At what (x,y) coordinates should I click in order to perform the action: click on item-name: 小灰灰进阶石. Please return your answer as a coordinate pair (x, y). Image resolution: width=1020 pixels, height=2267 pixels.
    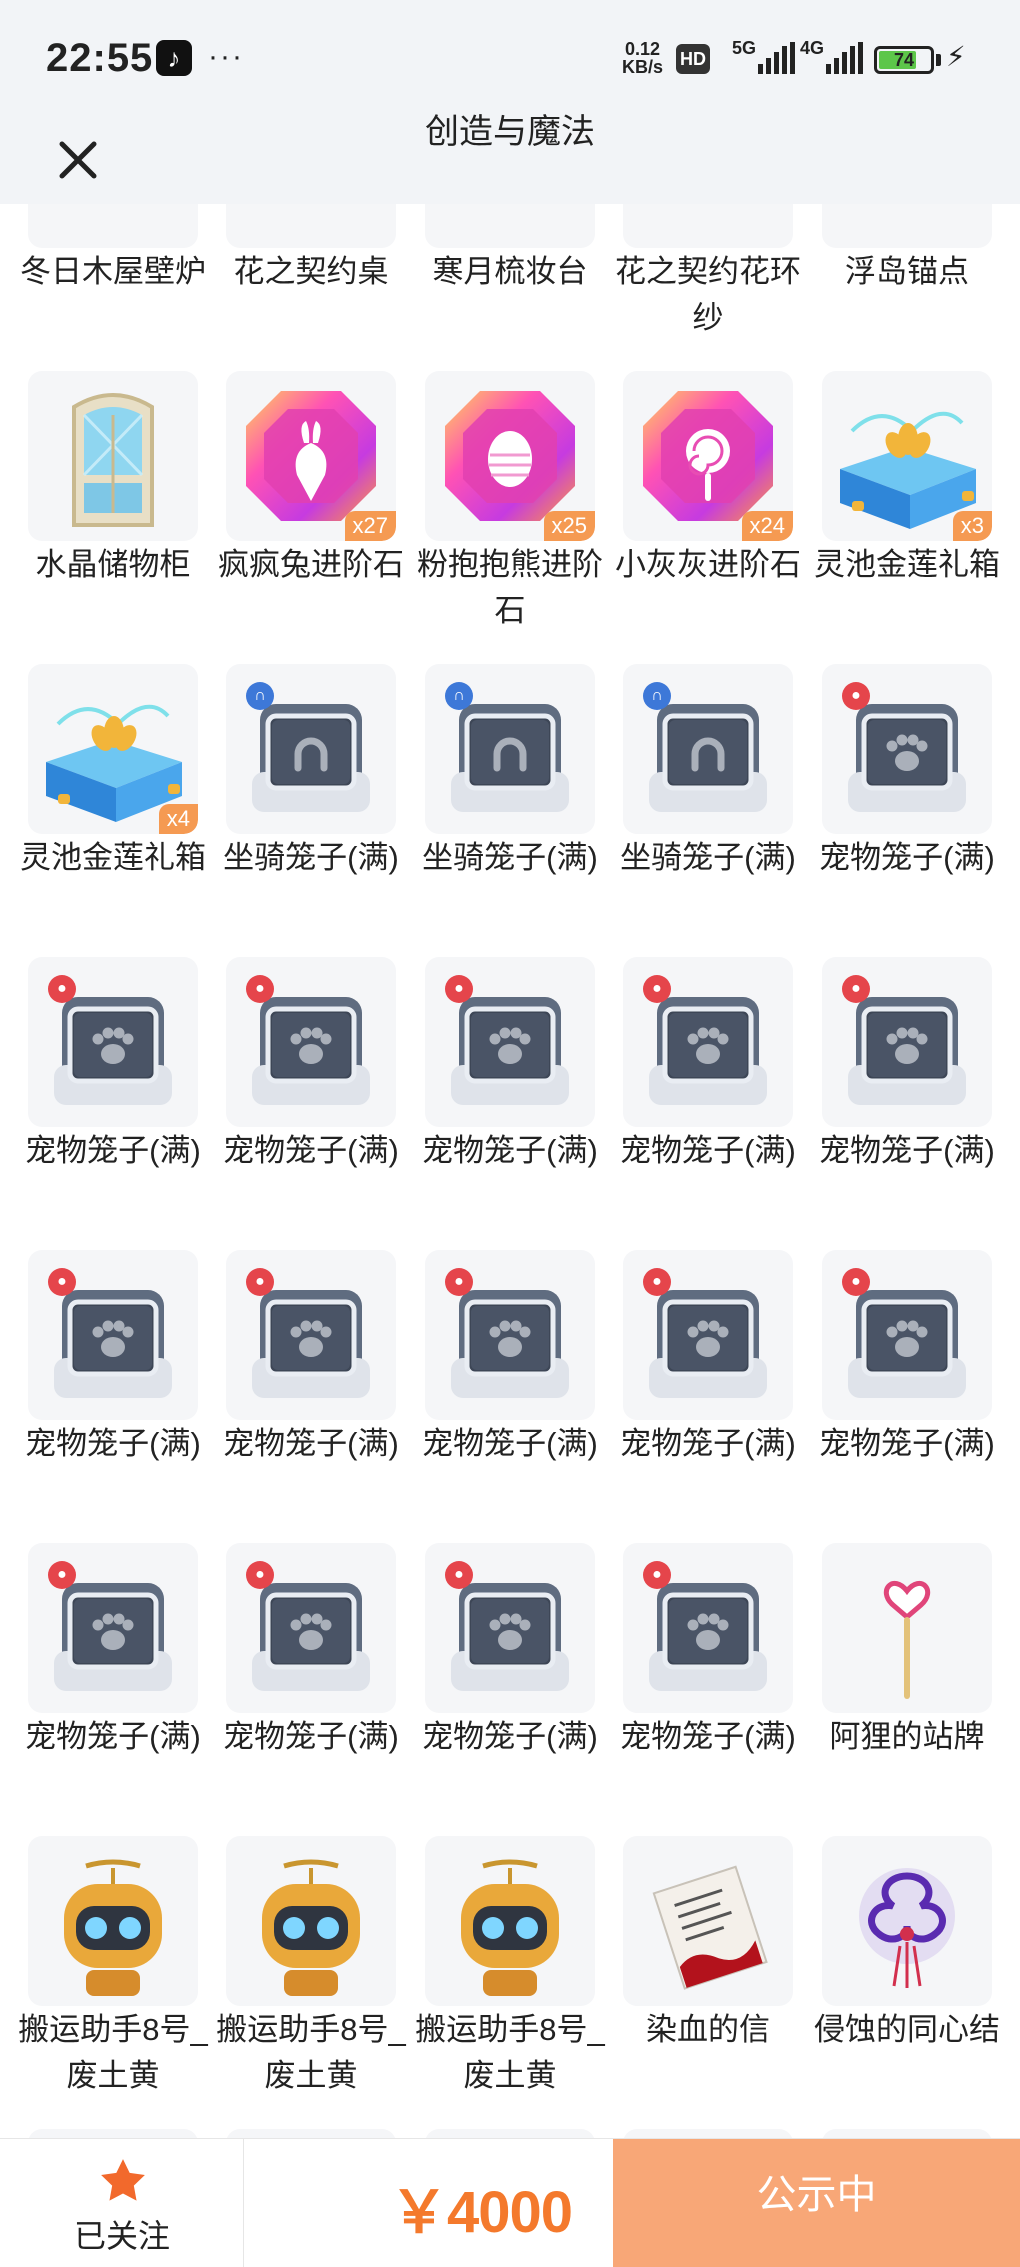
    Looking at the image, I should click on (708, 564).